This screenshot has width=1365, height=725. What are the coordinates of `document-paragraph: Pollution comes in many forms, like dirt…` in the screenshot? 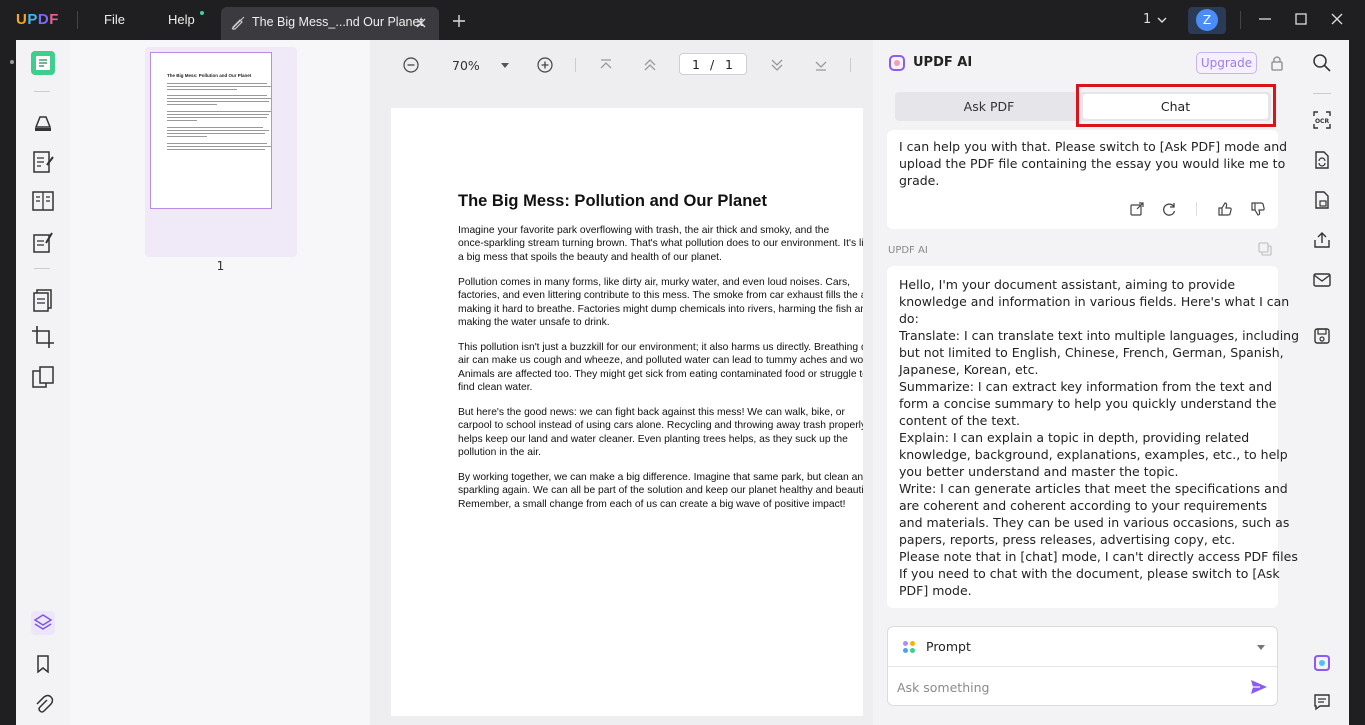 It's located at (660, 303).